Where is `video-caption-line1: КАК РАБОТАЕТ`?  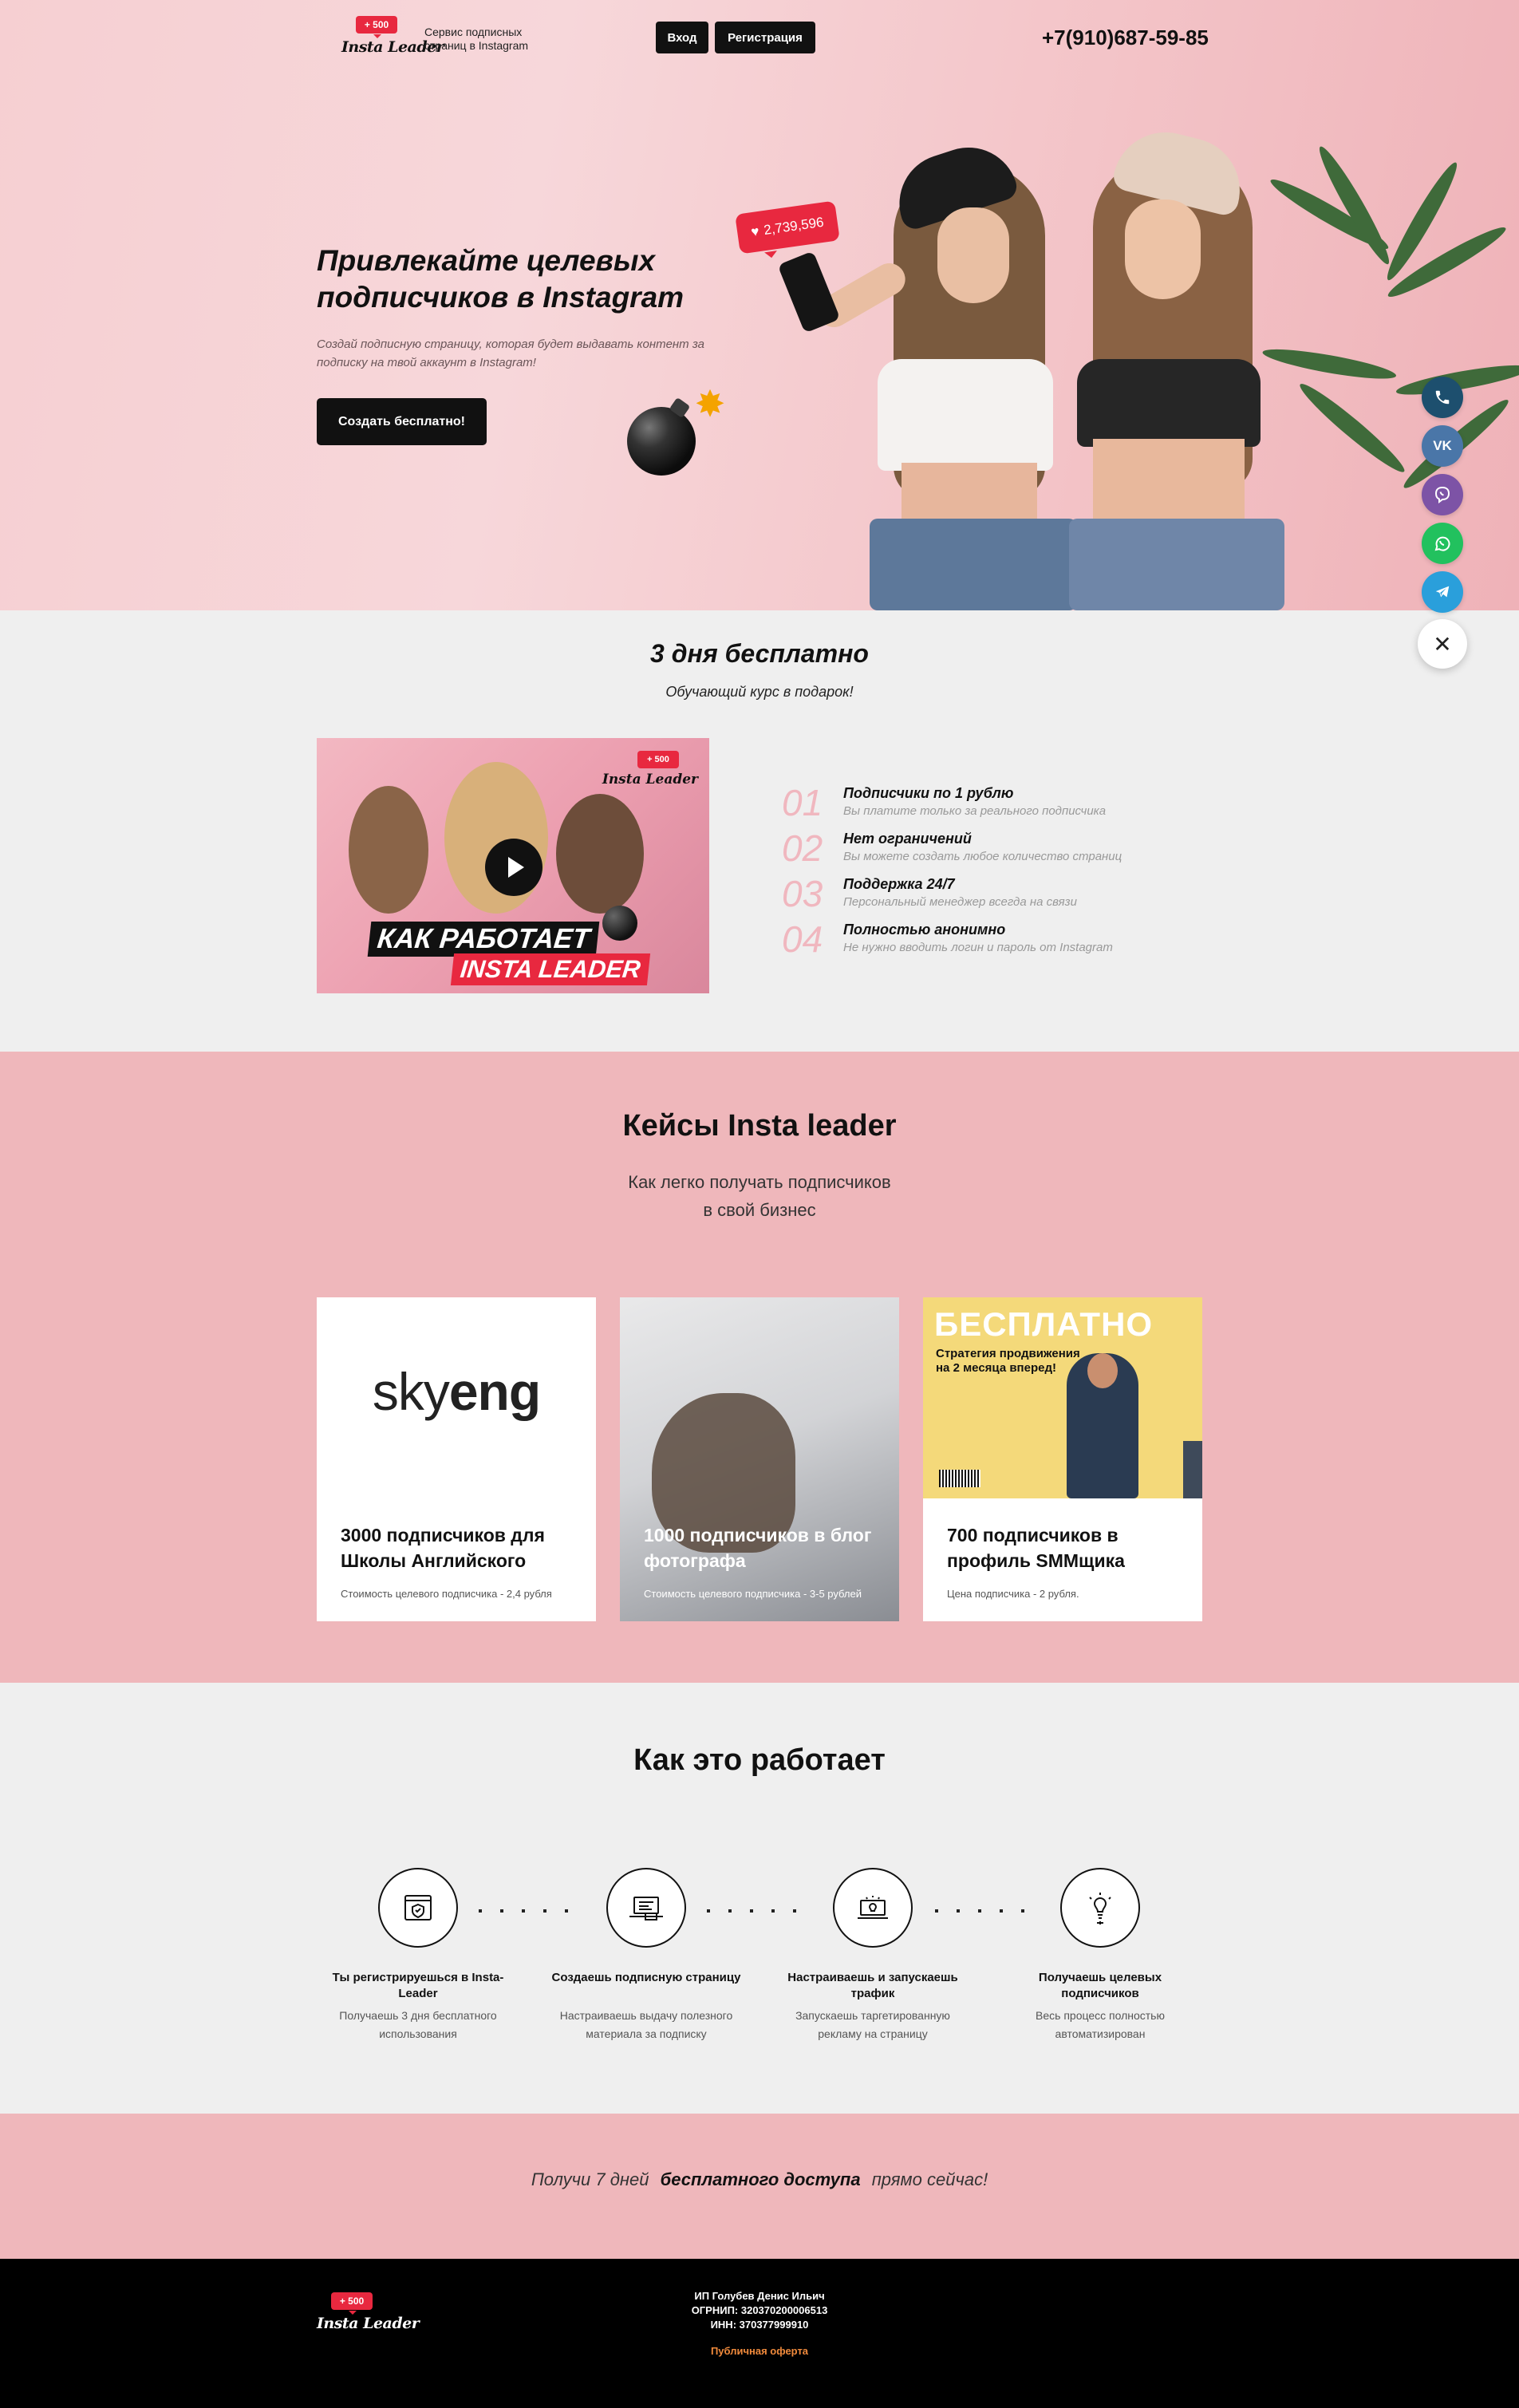 video-caption-line1: КАК РАБОТАЕТ is located at coordinates (483, 939).